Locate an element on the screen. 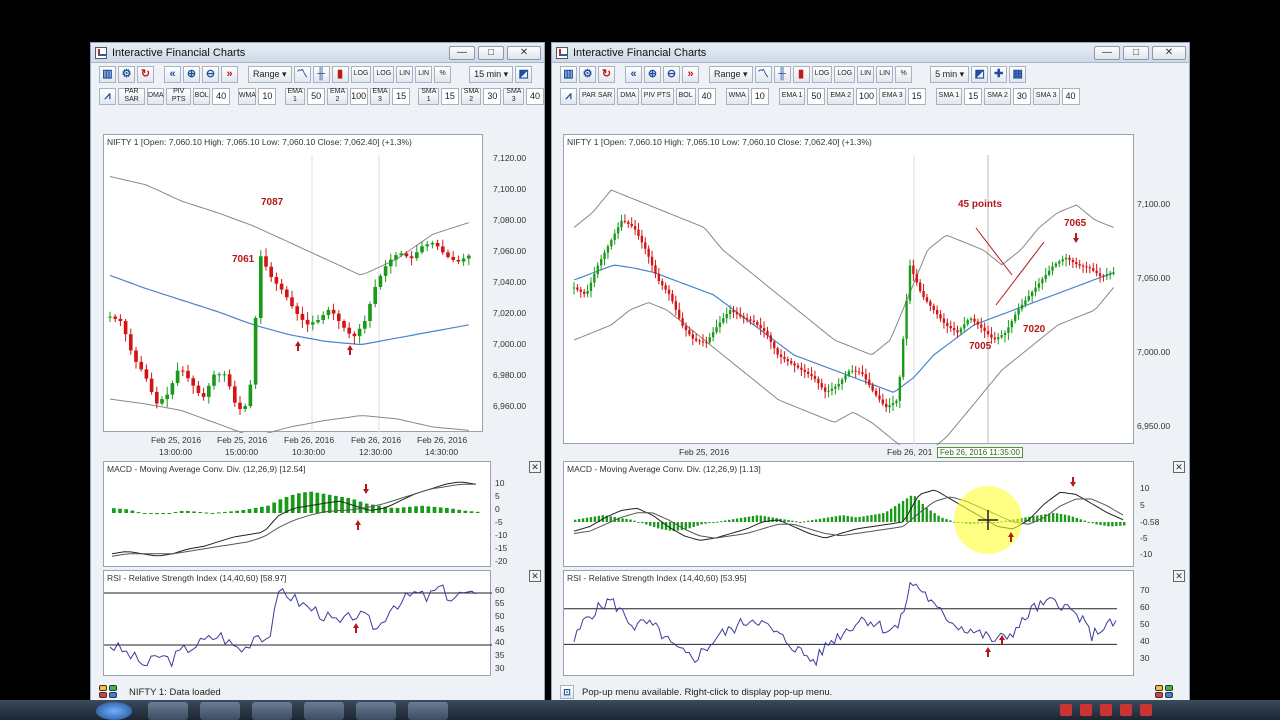 This screenshot has height=720, width=1280. ema2-period-input: 100 is located at coordinates (867, 96).